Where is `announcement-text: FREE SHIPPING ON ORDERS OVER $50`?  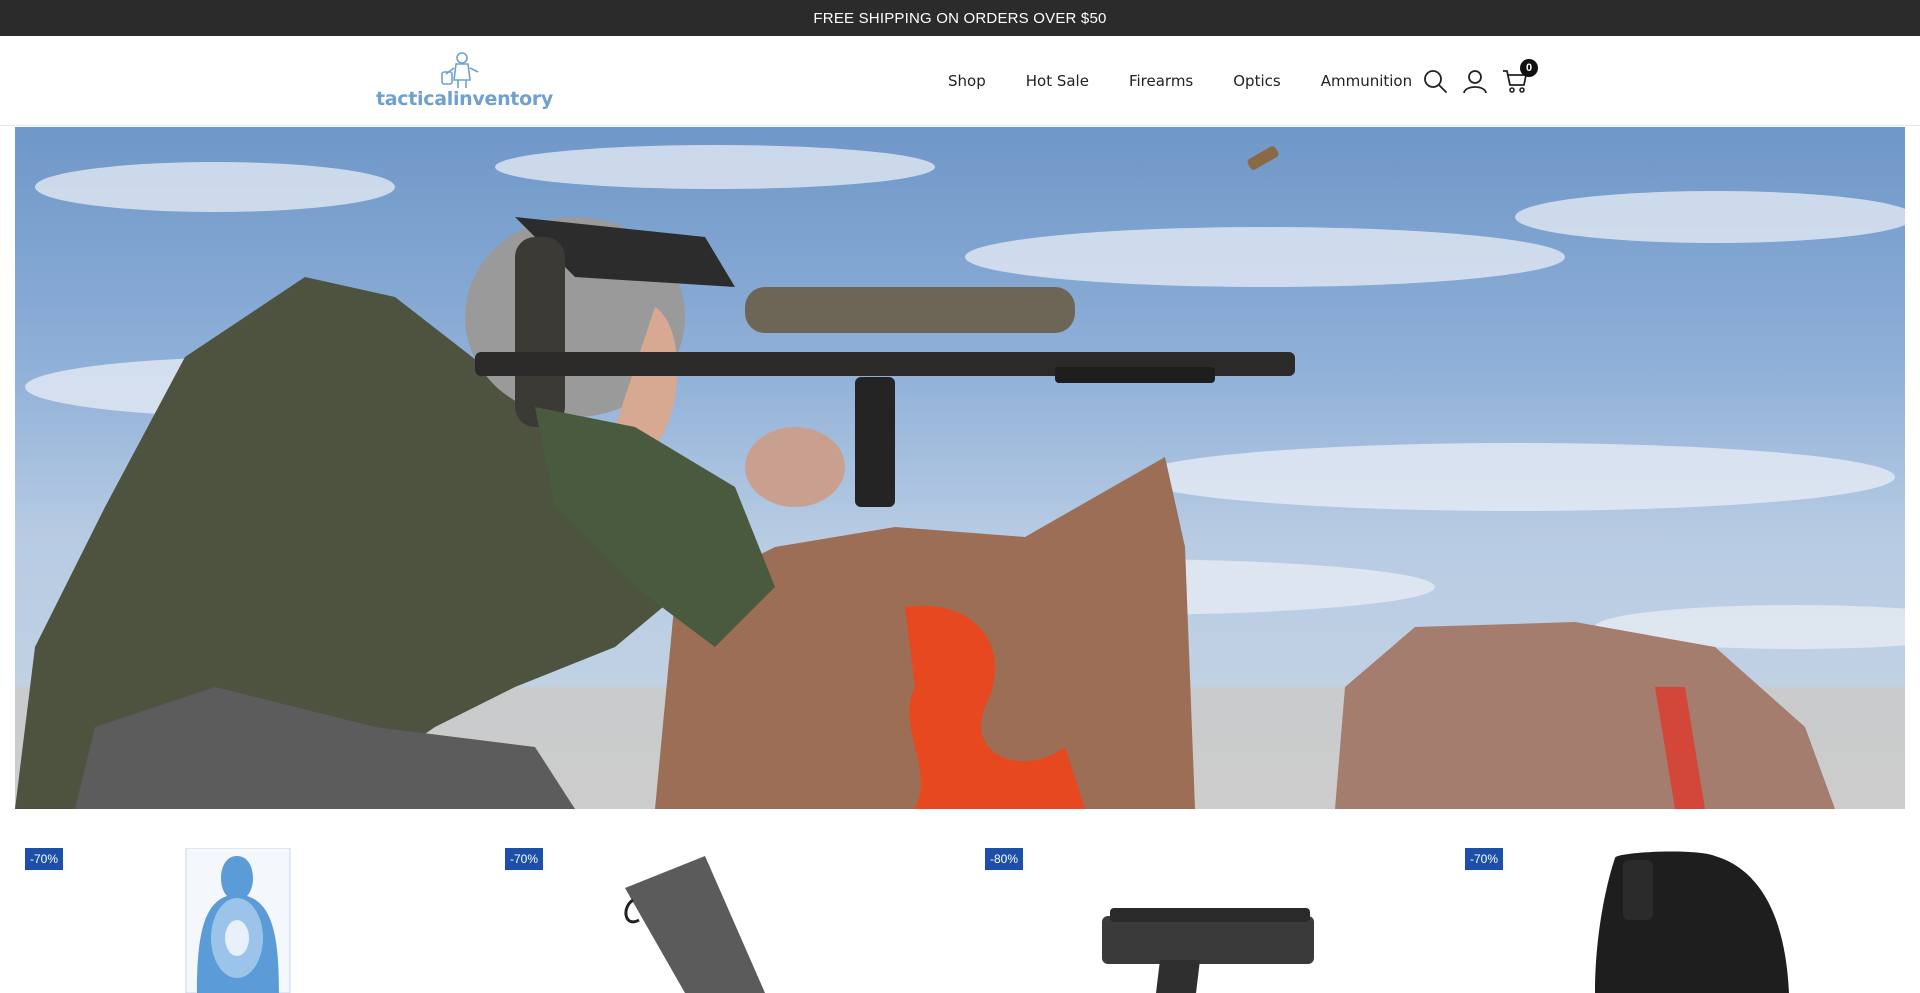
announcement-text: FREE SHIPPING ON ORDERS OVER $50 is located at coordinates (960, 18).